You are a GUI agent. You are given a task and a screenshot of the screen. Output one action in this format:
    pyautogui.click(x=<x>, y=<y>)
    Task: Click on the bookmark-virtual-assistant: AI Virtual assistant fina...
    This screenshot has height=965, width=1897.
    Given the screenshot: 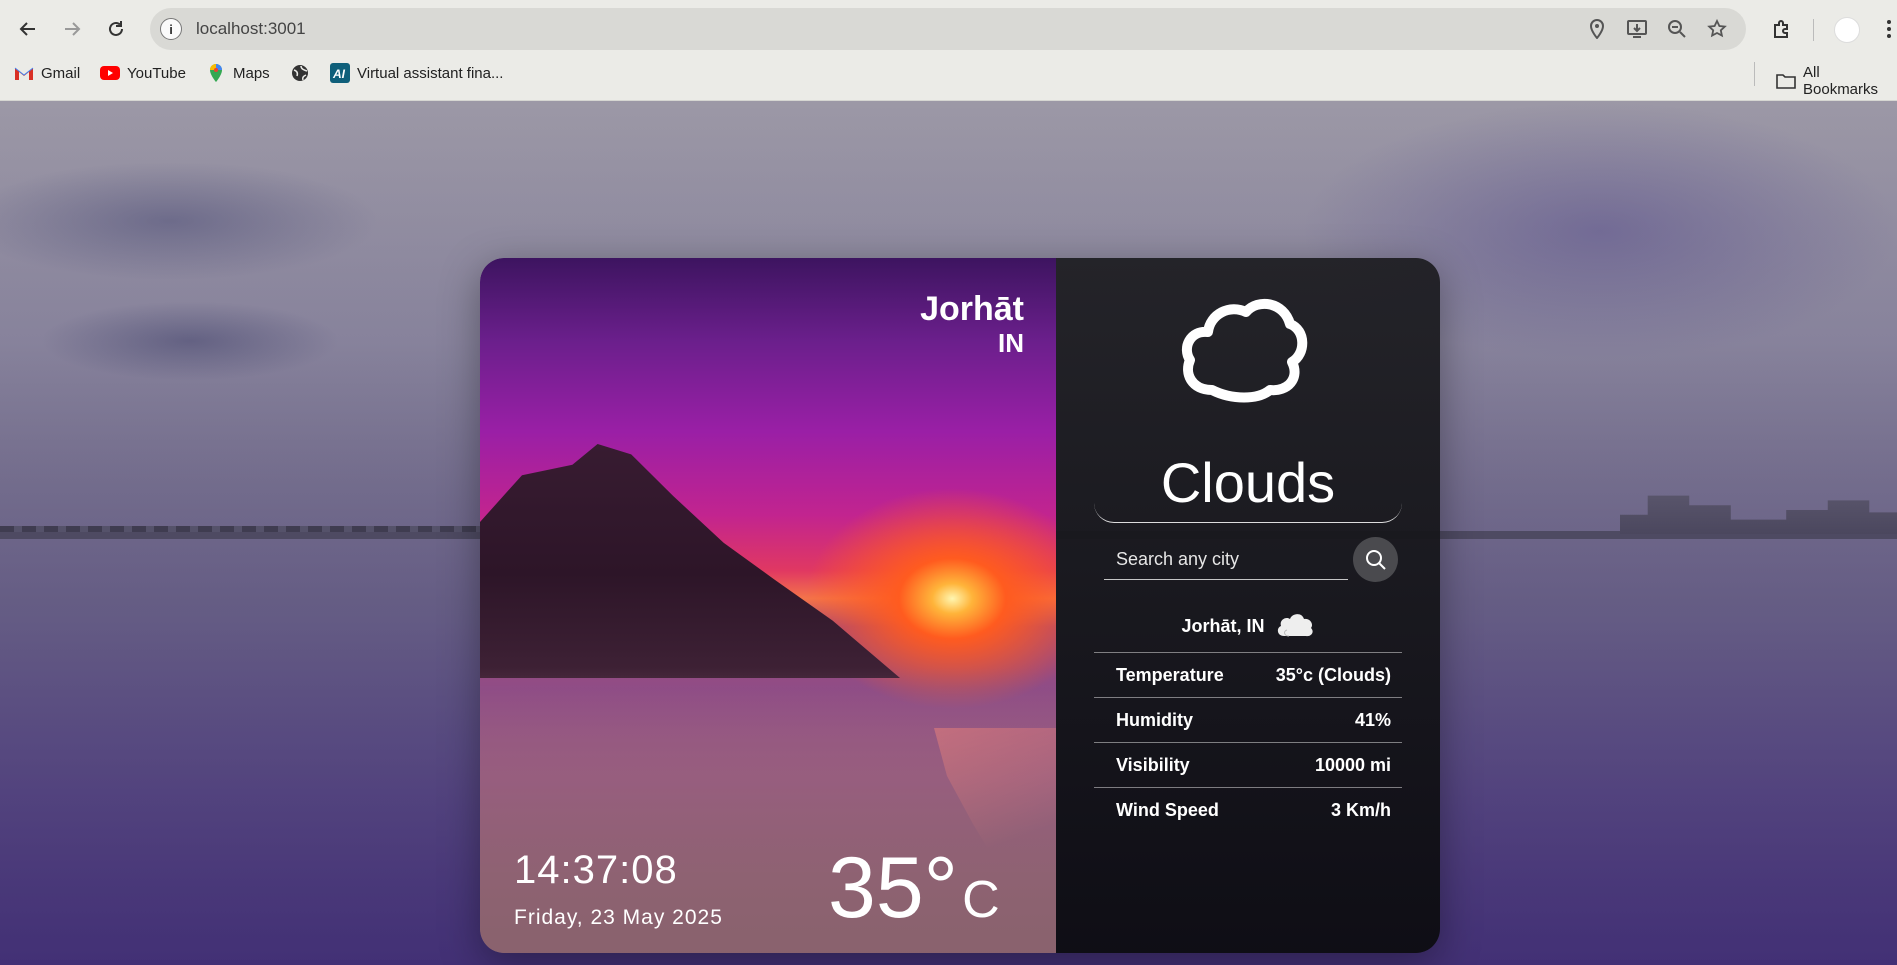 What is the action you would take?
    pyautogui.click(x=417, y=73)
    